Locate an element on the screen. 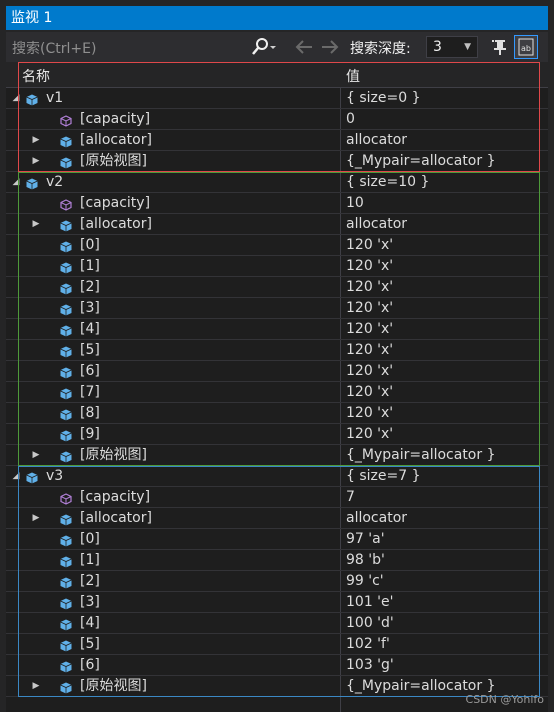  row-value: { size=0 } is located at coordinates (383, 98).